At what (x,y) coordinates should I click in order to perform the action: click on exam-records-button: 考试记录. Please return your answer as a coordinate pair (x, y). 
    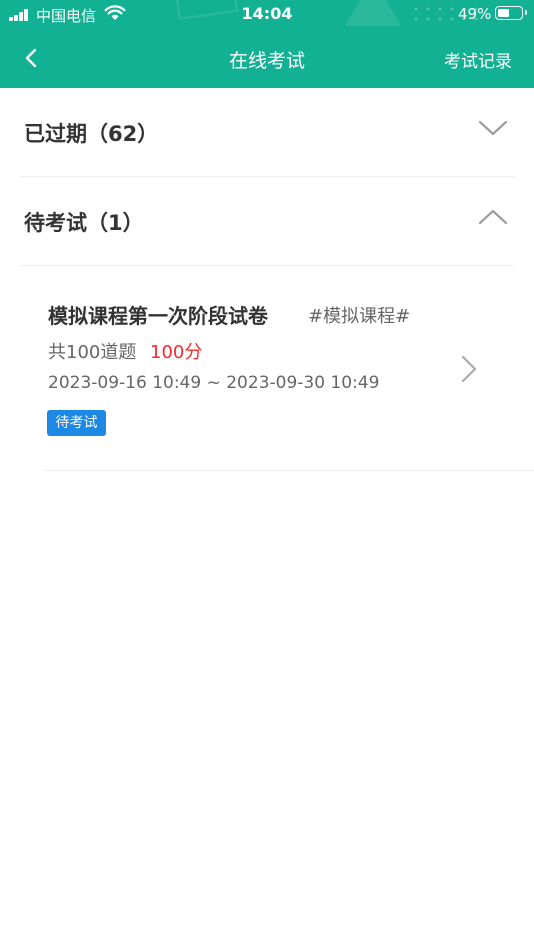
    Looking at the image, I should click on (478, 59).